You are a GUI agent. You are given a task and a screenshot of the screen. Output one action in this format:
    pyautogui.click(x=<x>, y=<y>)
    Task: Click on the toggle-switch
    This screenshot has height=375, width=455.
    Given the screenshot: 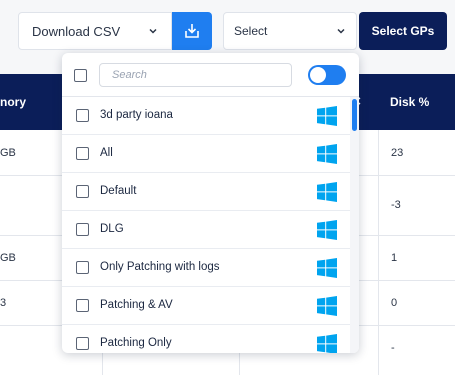 What is the action you would take?
    pyautogui.click(x=327, y=75)
    